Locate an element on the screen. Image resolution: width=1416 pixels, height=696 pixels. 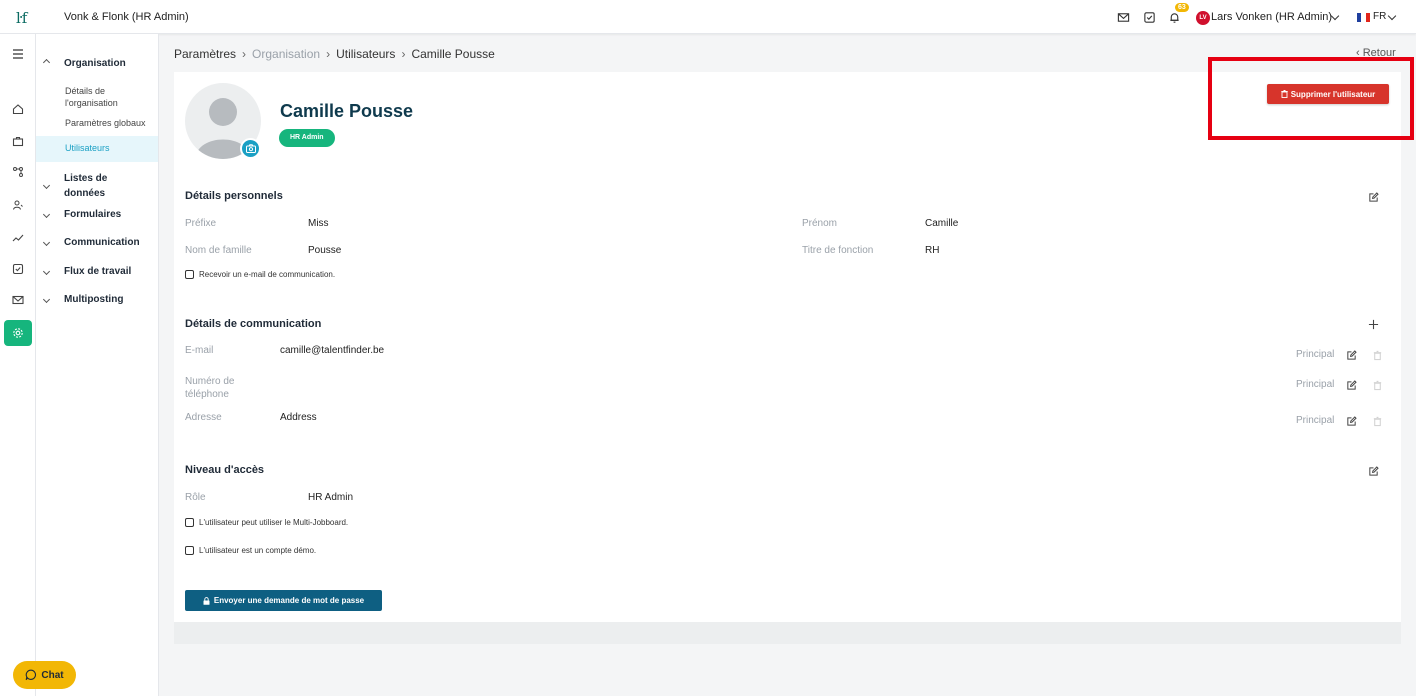
chat-button: Chat is located at coordinates (44, 675).